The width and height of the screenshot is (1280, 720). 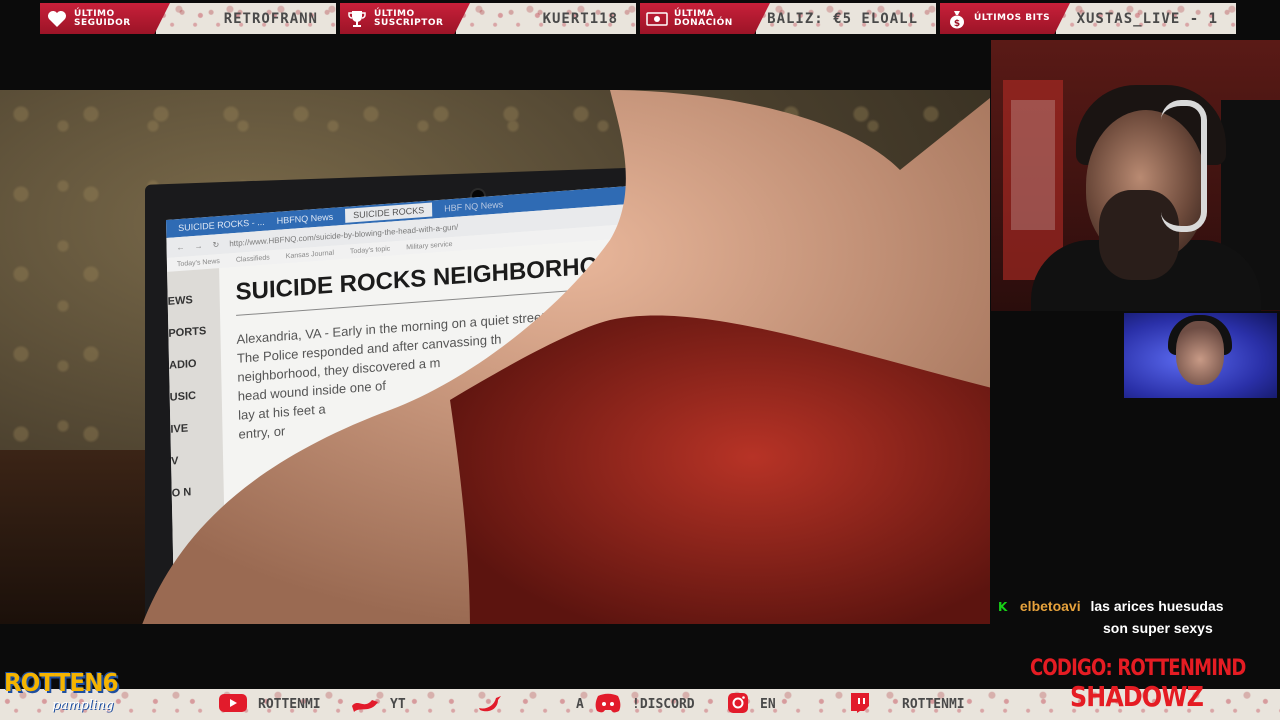 What do you see at coordinates (188, 18) in the screenshot?
I see `last-follower-alert: Último seguidor RETROFRANN` at bounding box center [188, 18].